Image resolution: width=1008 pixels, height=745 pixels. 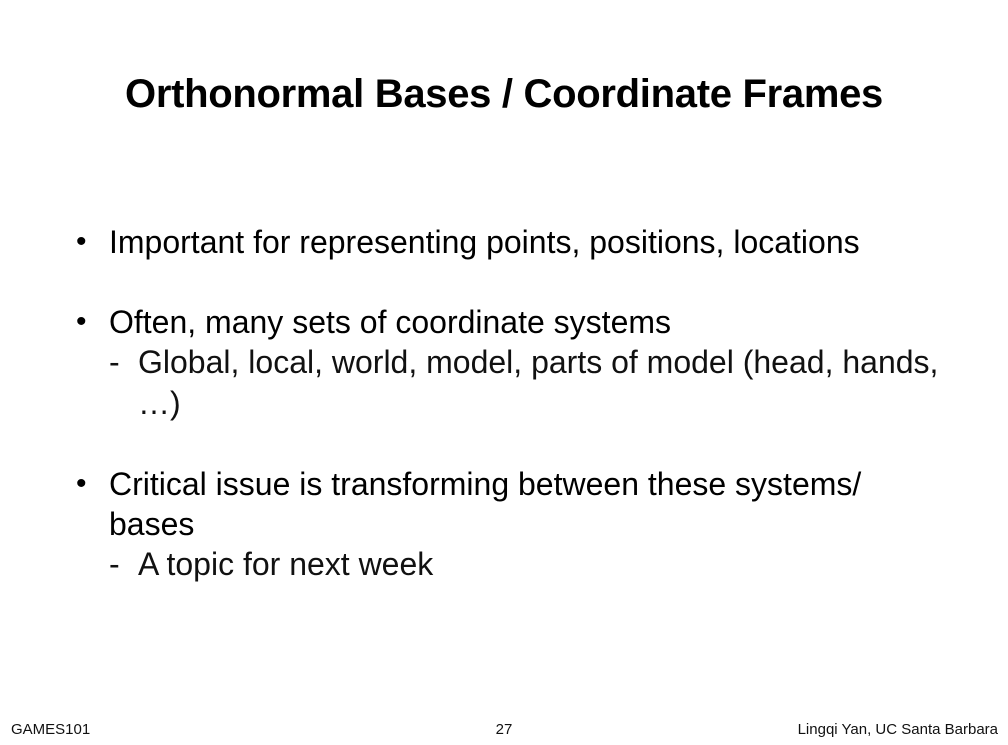 I want to click on footer-author: Lingqi Yan, UC Santa Barbara, so click(x=897, y=729).